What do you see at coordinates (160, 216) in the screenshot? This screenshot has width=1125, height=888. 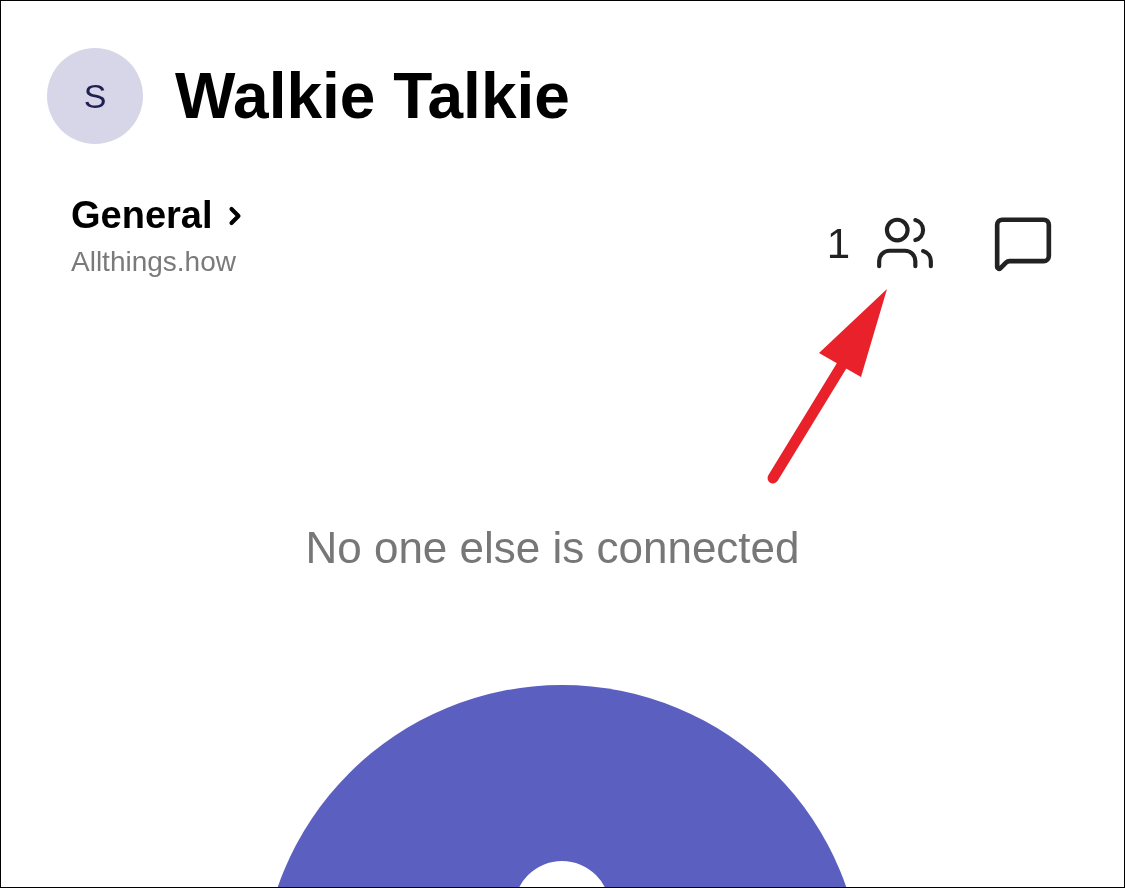 I see `channel-name: General` at bounding box center [160, 216].